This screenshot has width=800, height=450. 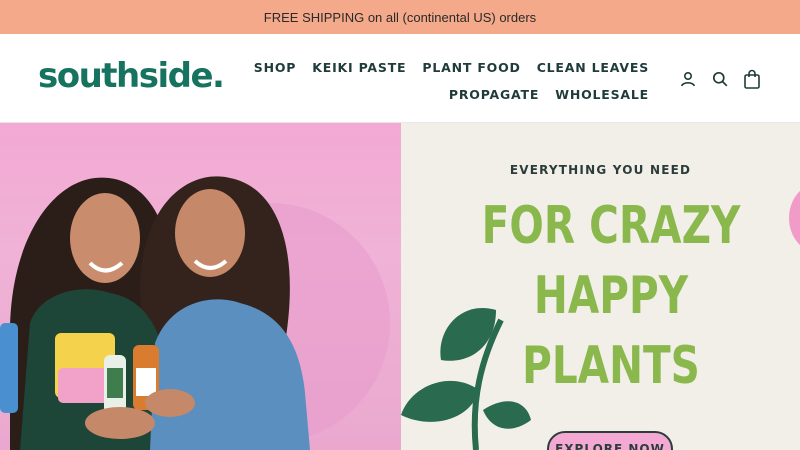 I want to click on decorative-blob, so click(x=794, y=218).